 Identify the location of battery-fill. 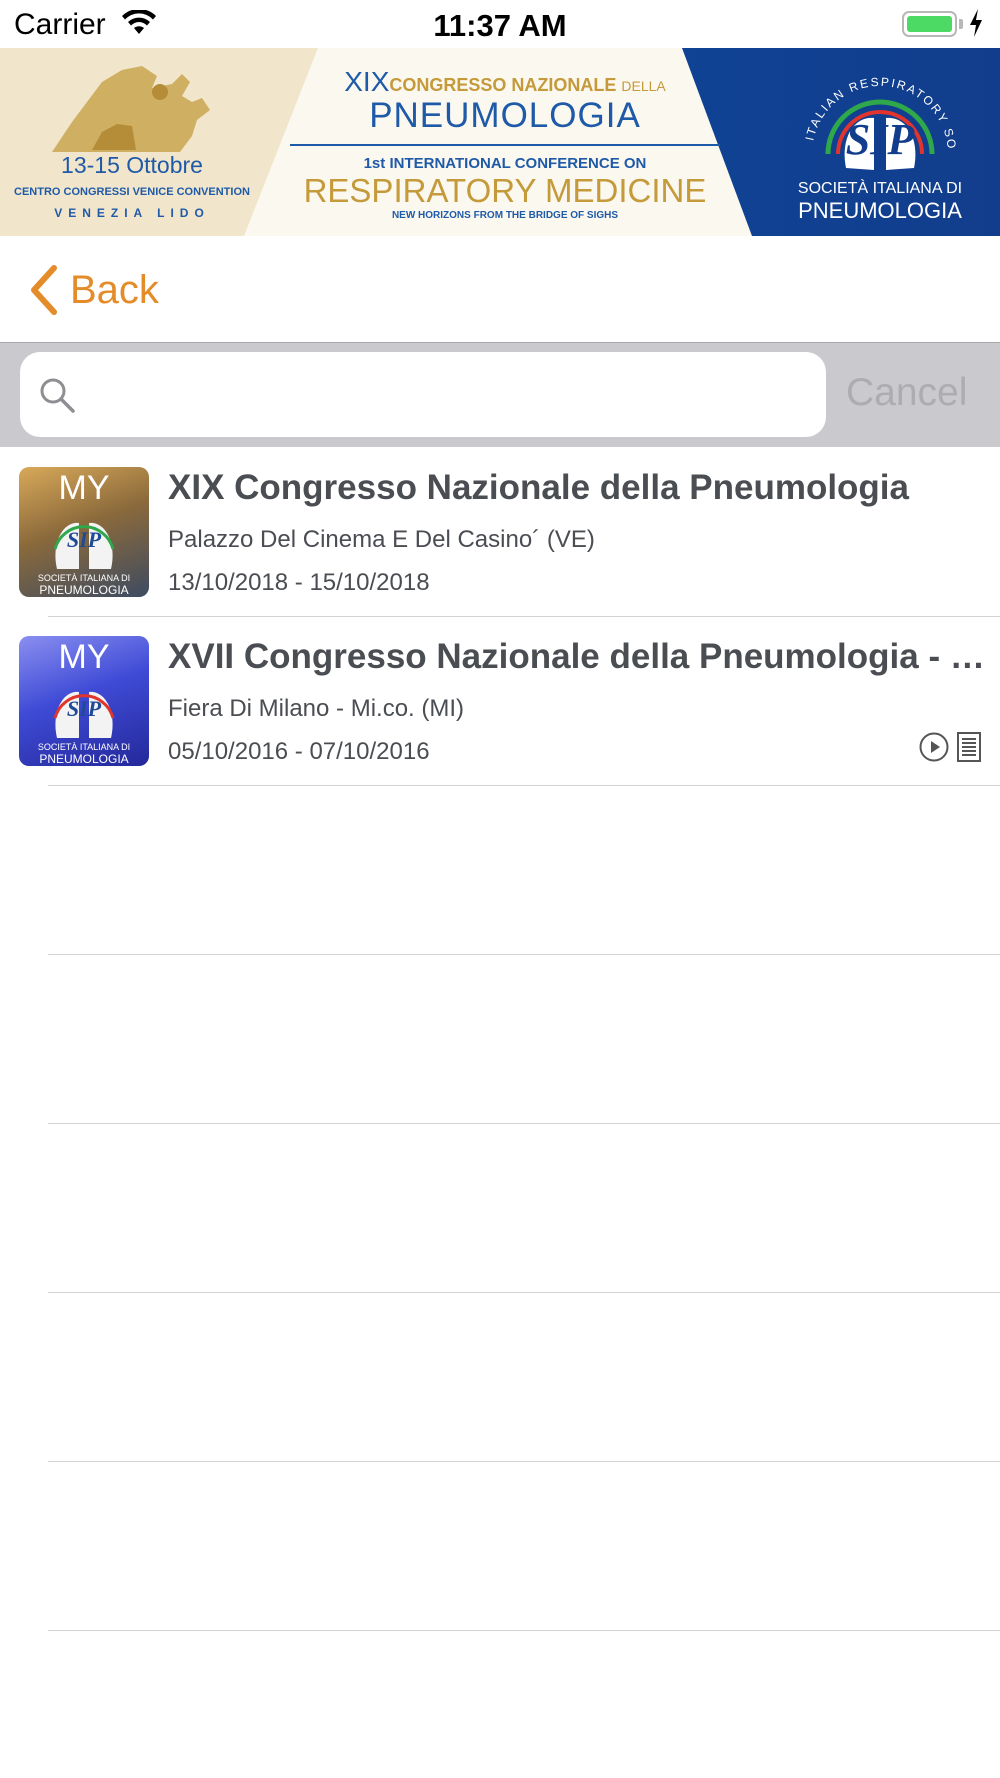
(929, 24).